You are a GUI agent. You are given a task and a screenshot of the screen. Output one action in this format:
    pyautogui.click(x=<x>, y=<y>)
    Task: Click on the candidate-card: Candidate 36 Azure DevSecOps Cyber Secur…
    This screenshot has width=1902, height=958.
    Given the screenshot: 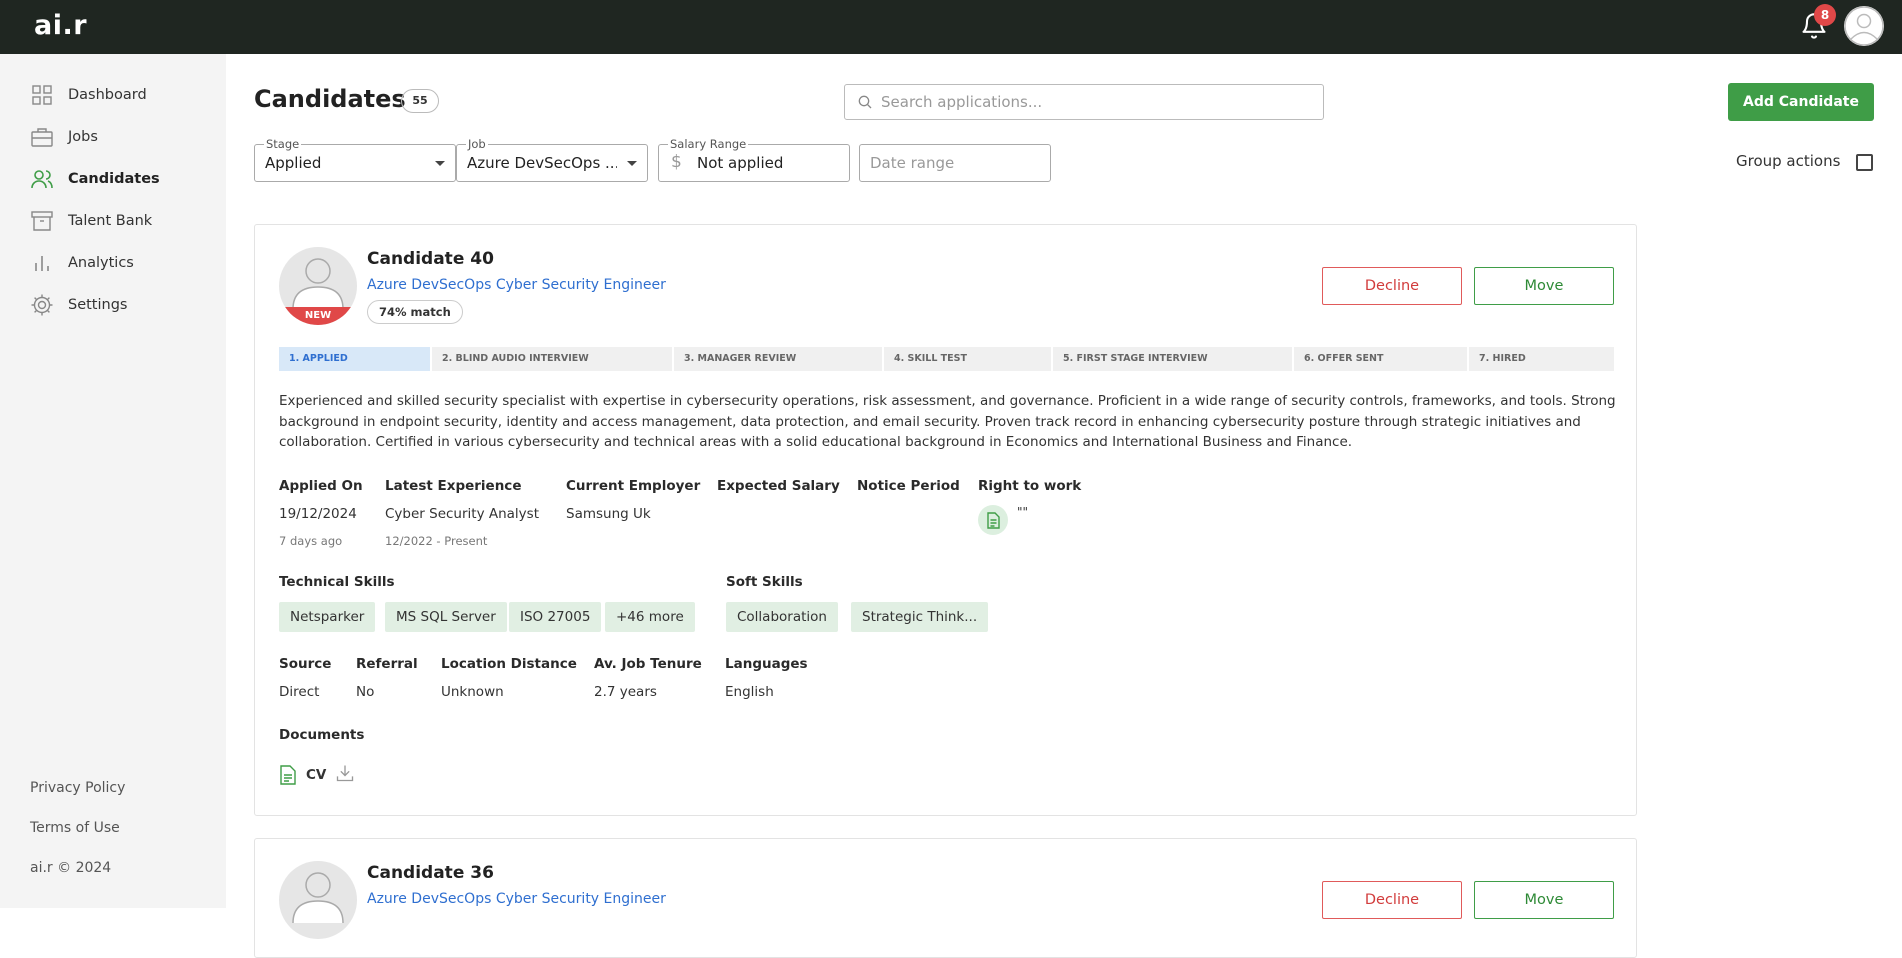 What is the action you would take?
    pyautogui.click(x=945, y=898)
    